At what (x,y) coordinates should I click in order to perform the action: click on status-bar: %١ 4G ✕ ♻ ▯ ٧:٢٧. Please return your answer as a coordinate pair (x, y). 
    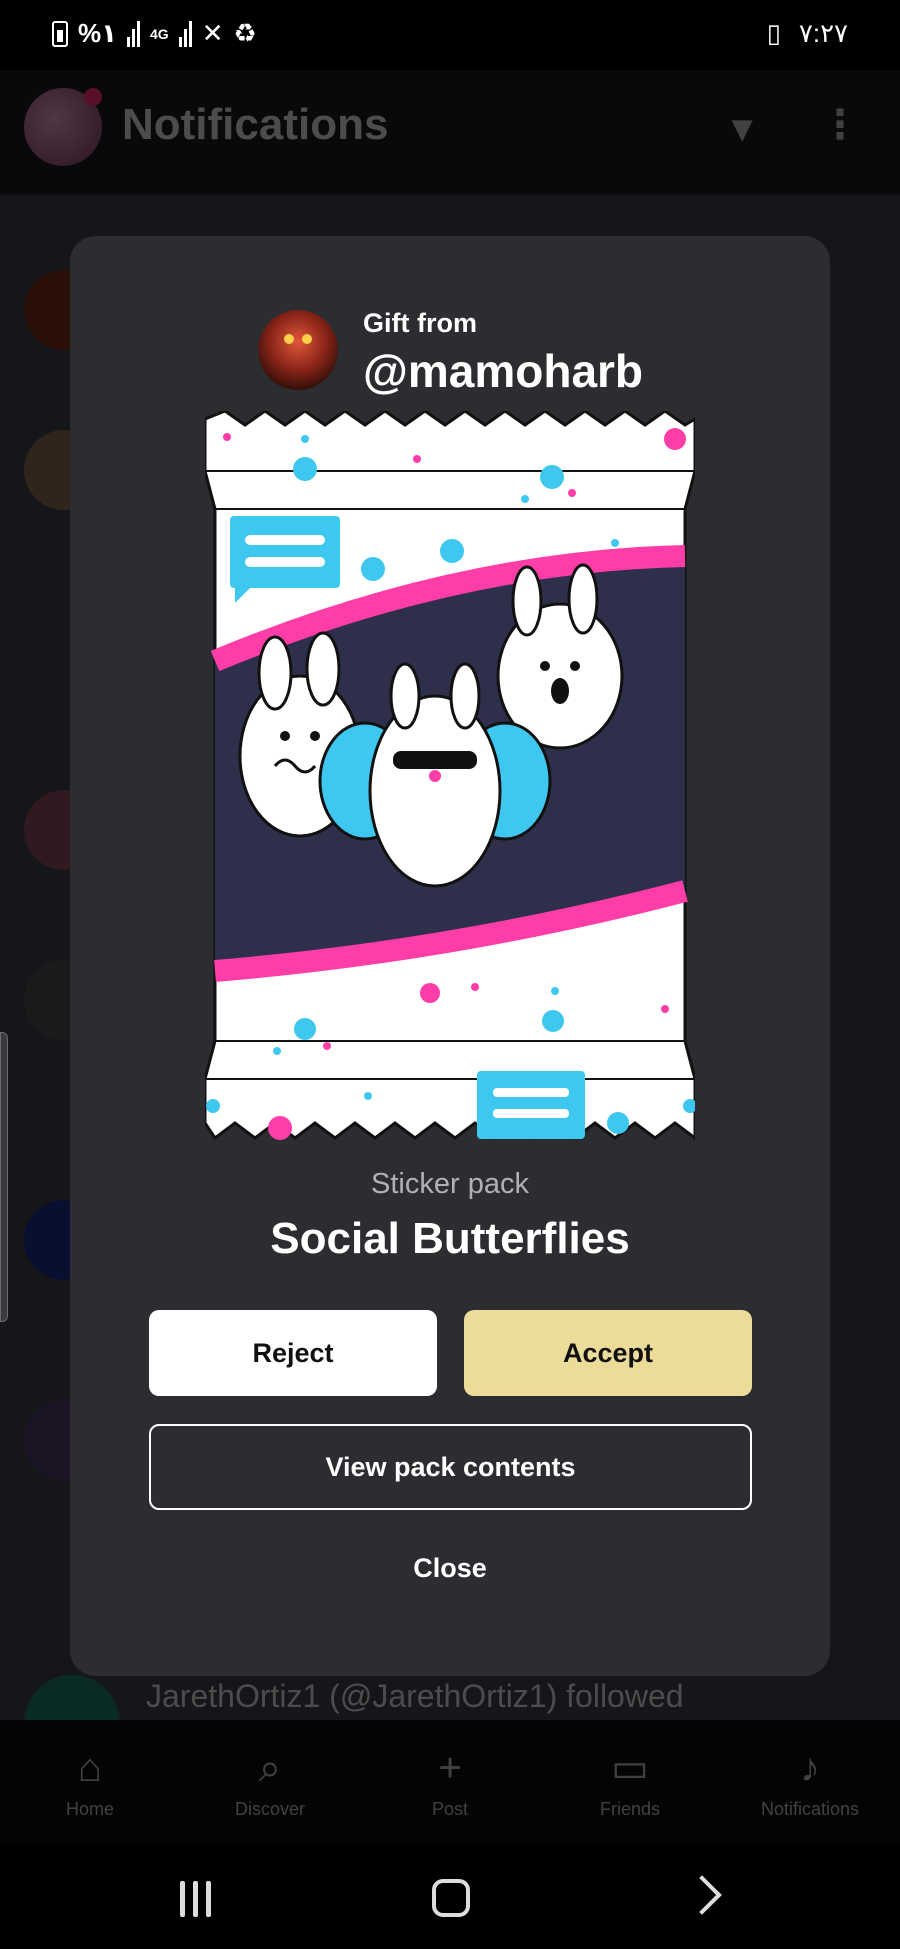
    Looking at the image, I should click on (450, 35).